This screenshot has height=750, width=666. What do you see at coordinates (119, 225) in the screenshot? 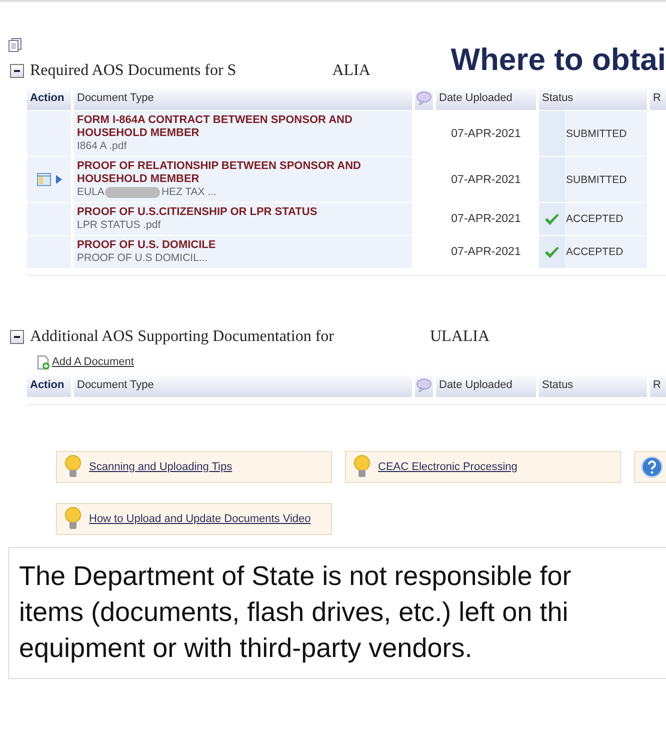
I see `file-name: LPR STATUS .pdf` at bounding box center [119, 225].